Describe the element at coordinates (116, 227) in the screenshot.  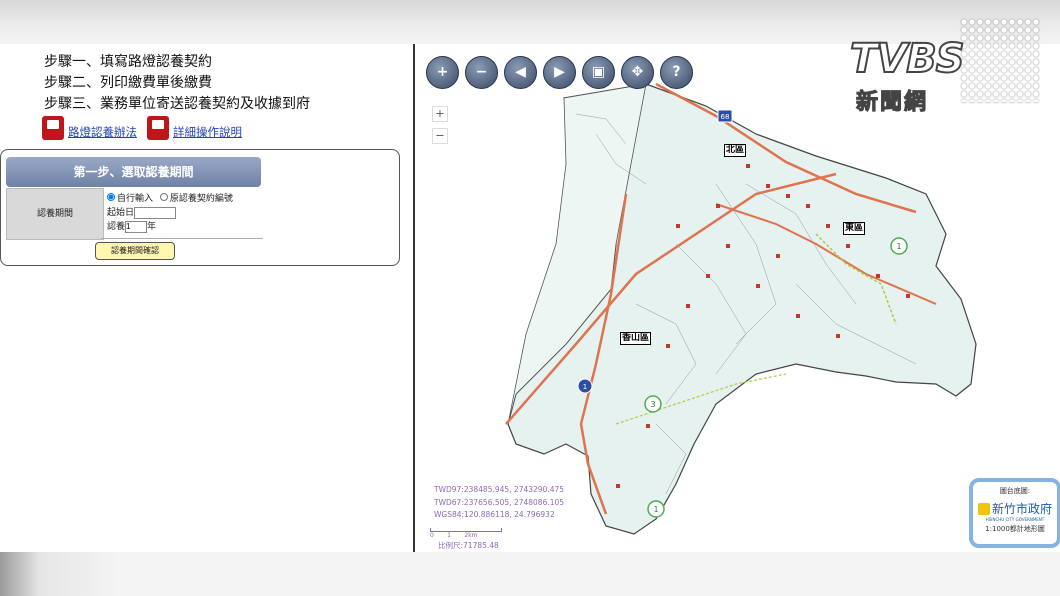
I see `years-label: 認養` at that location.